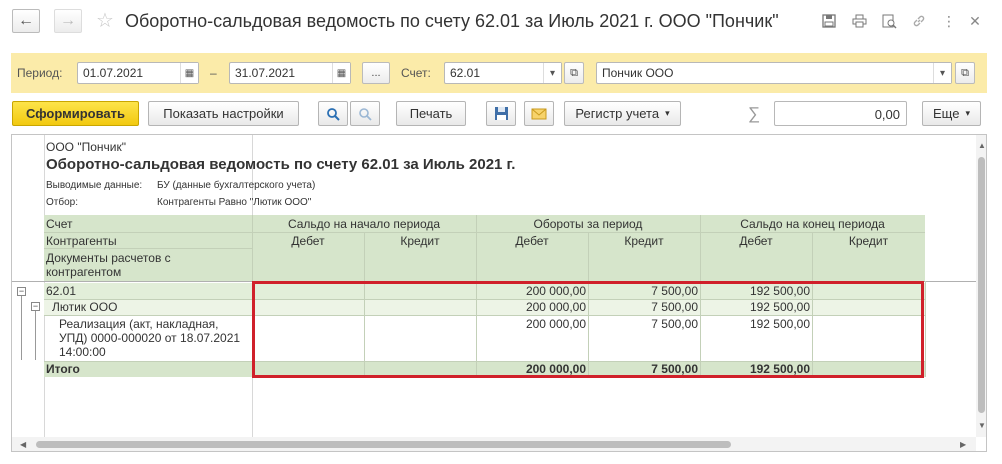  What do you see at coordinates (982, 425) in the screenshot?
I see `scroll-down-icon: ▼` at bounding box center [982, 425].